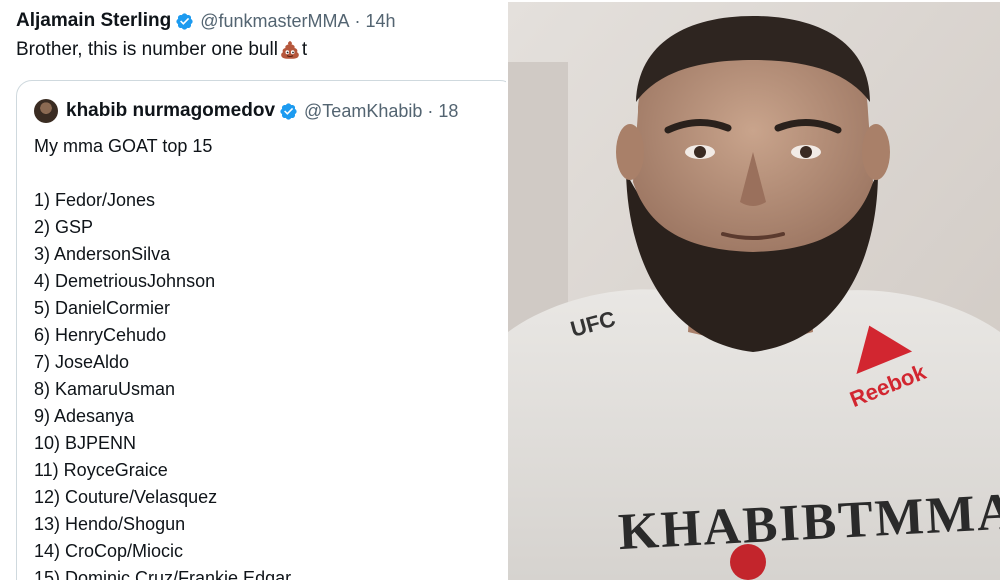  What do you see at coordinates (290, 50) in the screenshot?
I see `poop-emoji-icon` at bounding box center [290, 50].